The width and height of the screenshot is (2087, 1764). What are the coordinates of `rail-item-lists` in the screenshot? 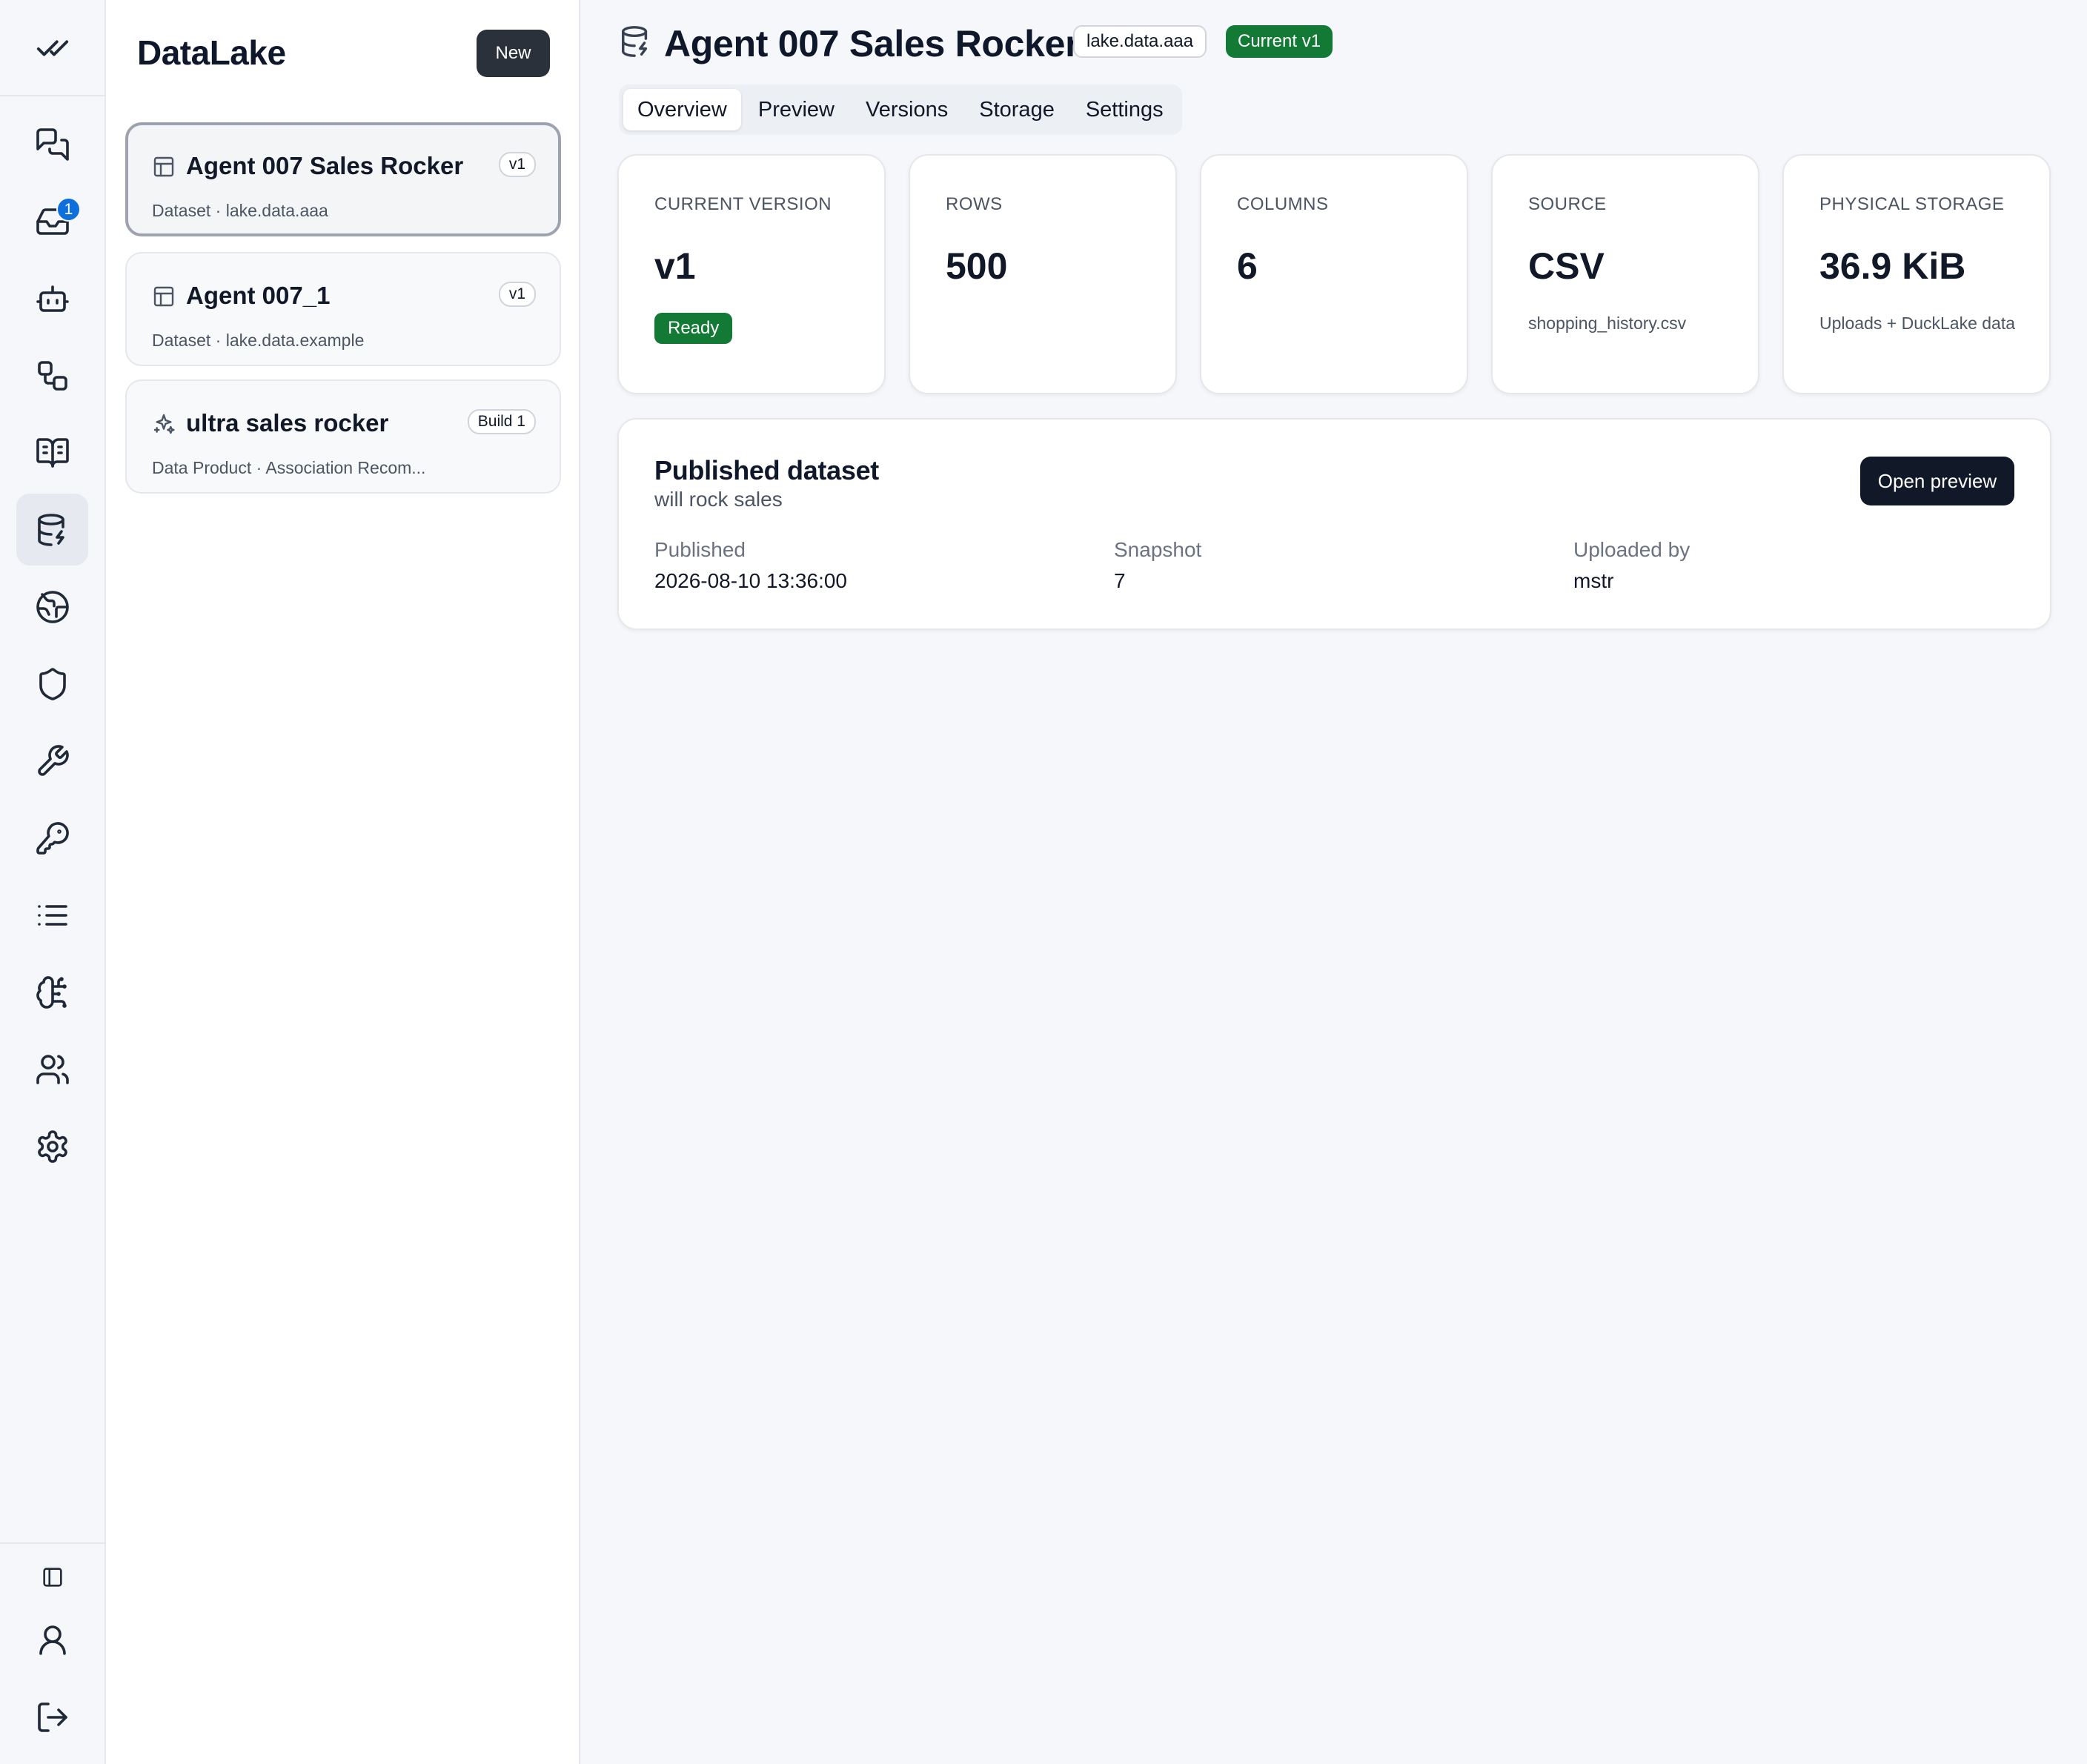 It's located at (52, 915).